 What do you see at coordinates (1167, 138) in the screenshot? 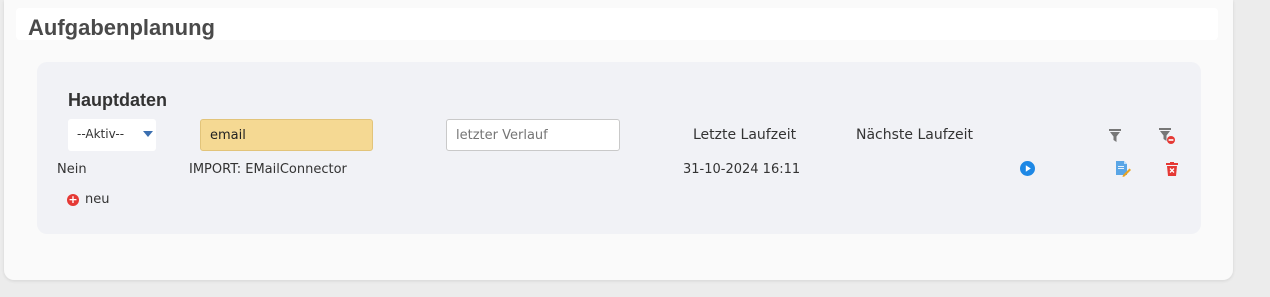
I see `filter-clear-icon` at bounding box center [1167, 138].